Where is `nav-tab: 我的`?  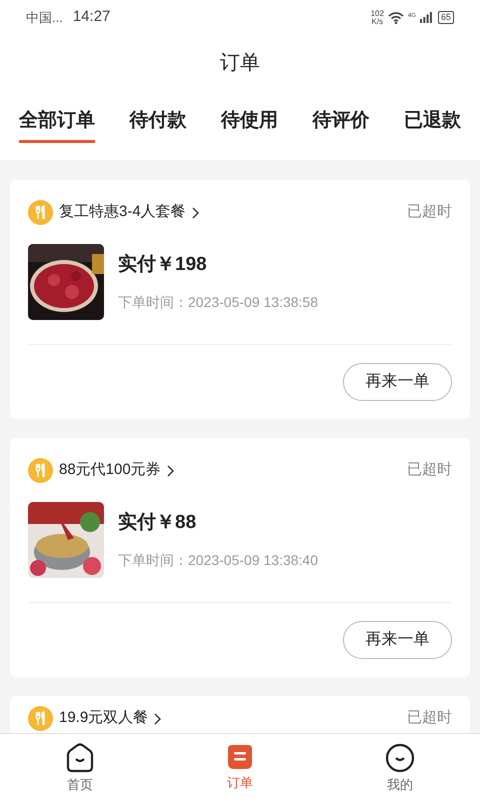 nav-tab: 我的 is located at coordinates (400, 767).